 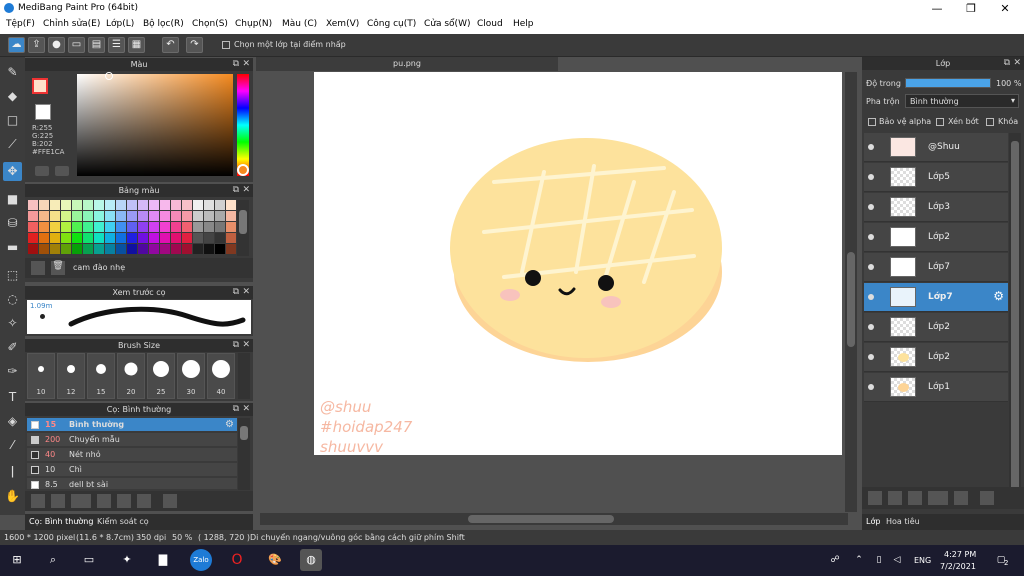 I want to click on menu-filter: Bộ lọc(R), so click(x=163, y=24).